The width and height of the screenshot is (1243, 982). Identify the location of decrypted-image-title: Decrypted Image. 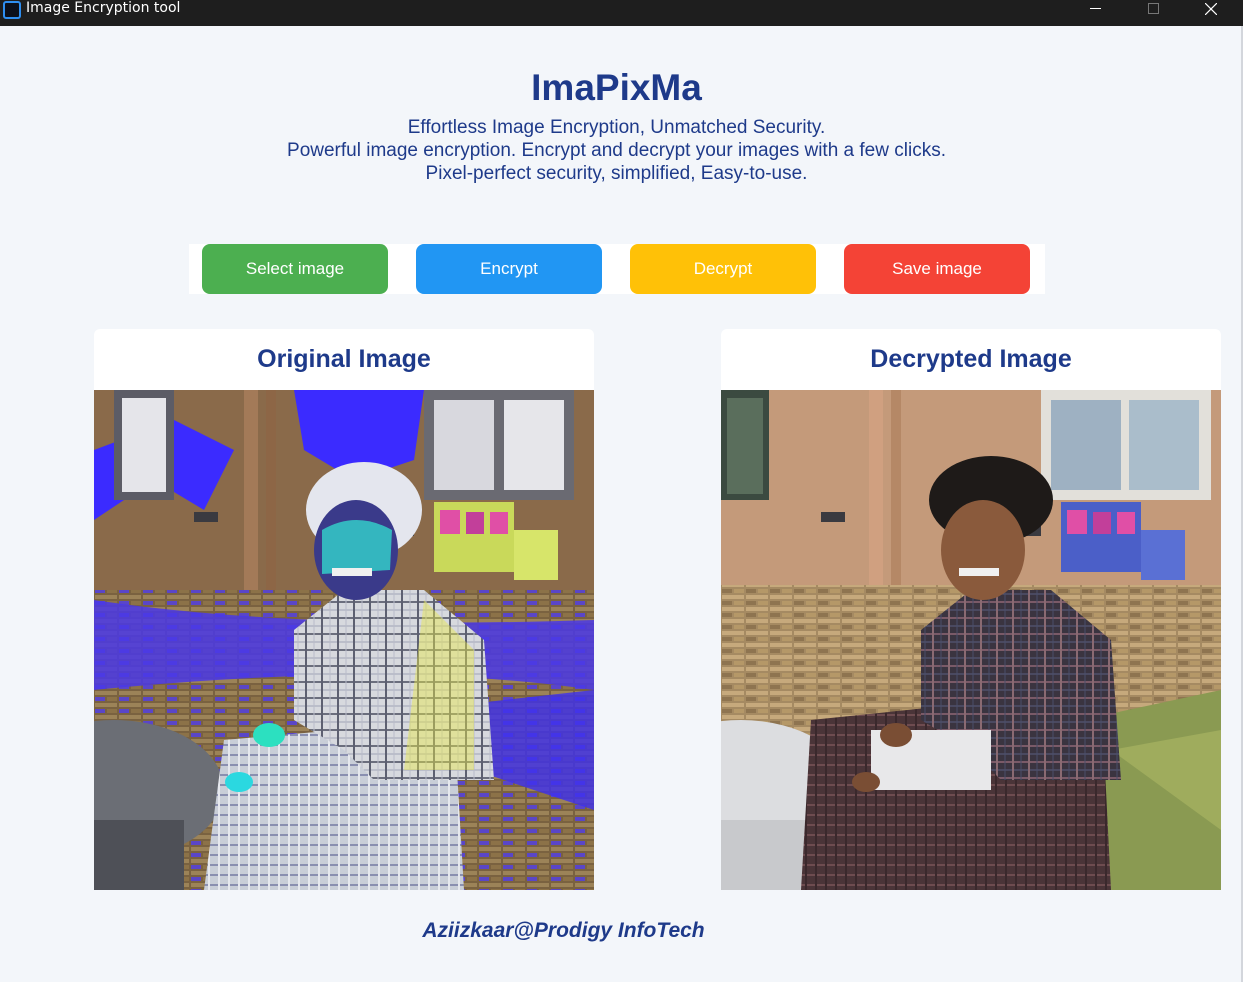
(971, 359).